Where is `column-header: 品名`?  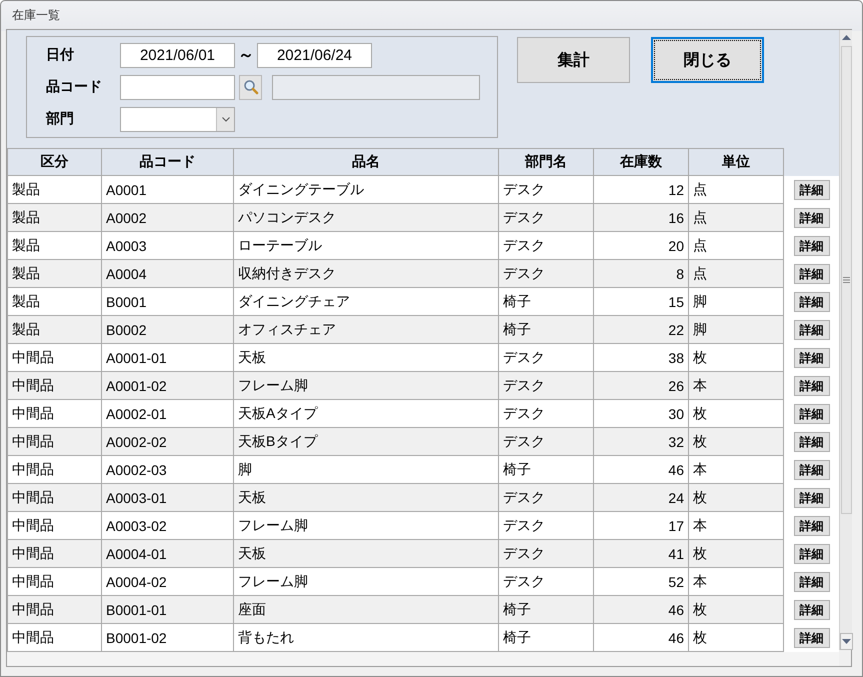
column-header: 品名 is located at coordinates (366, 162).